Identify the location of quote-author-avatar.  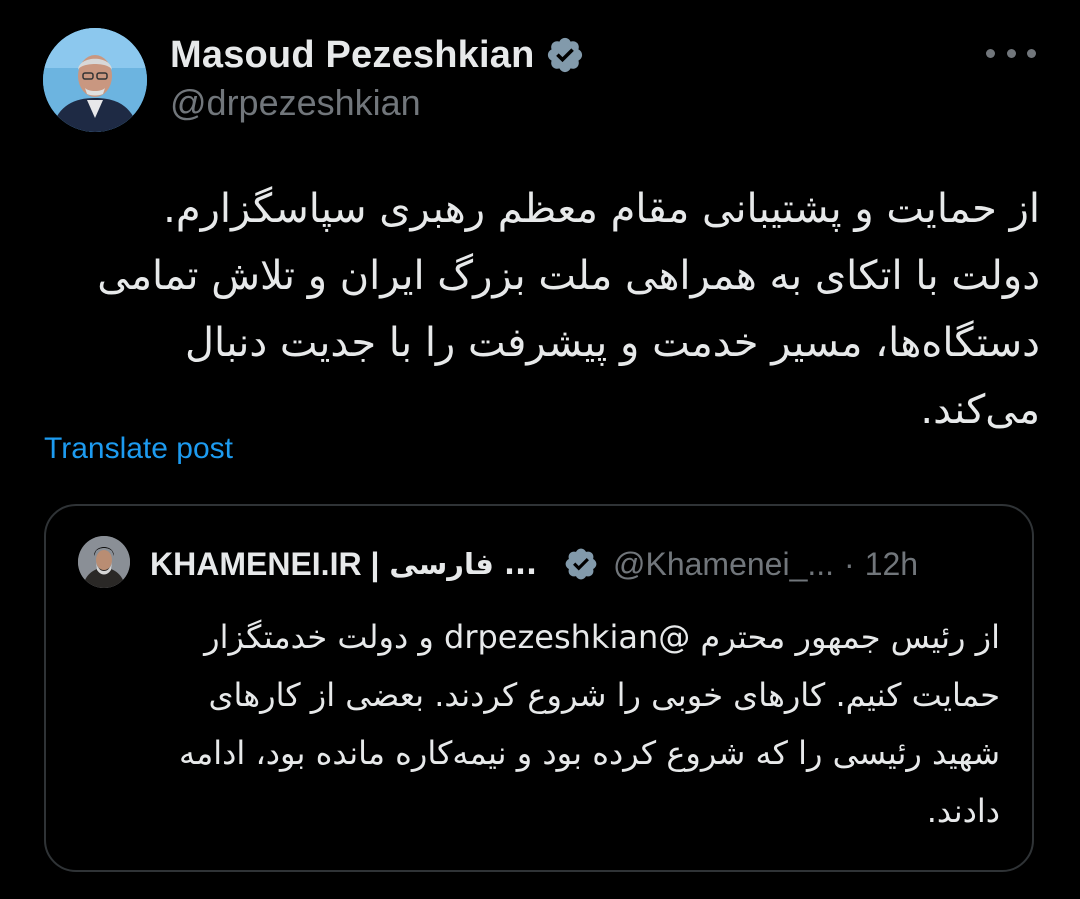
(104, 562).